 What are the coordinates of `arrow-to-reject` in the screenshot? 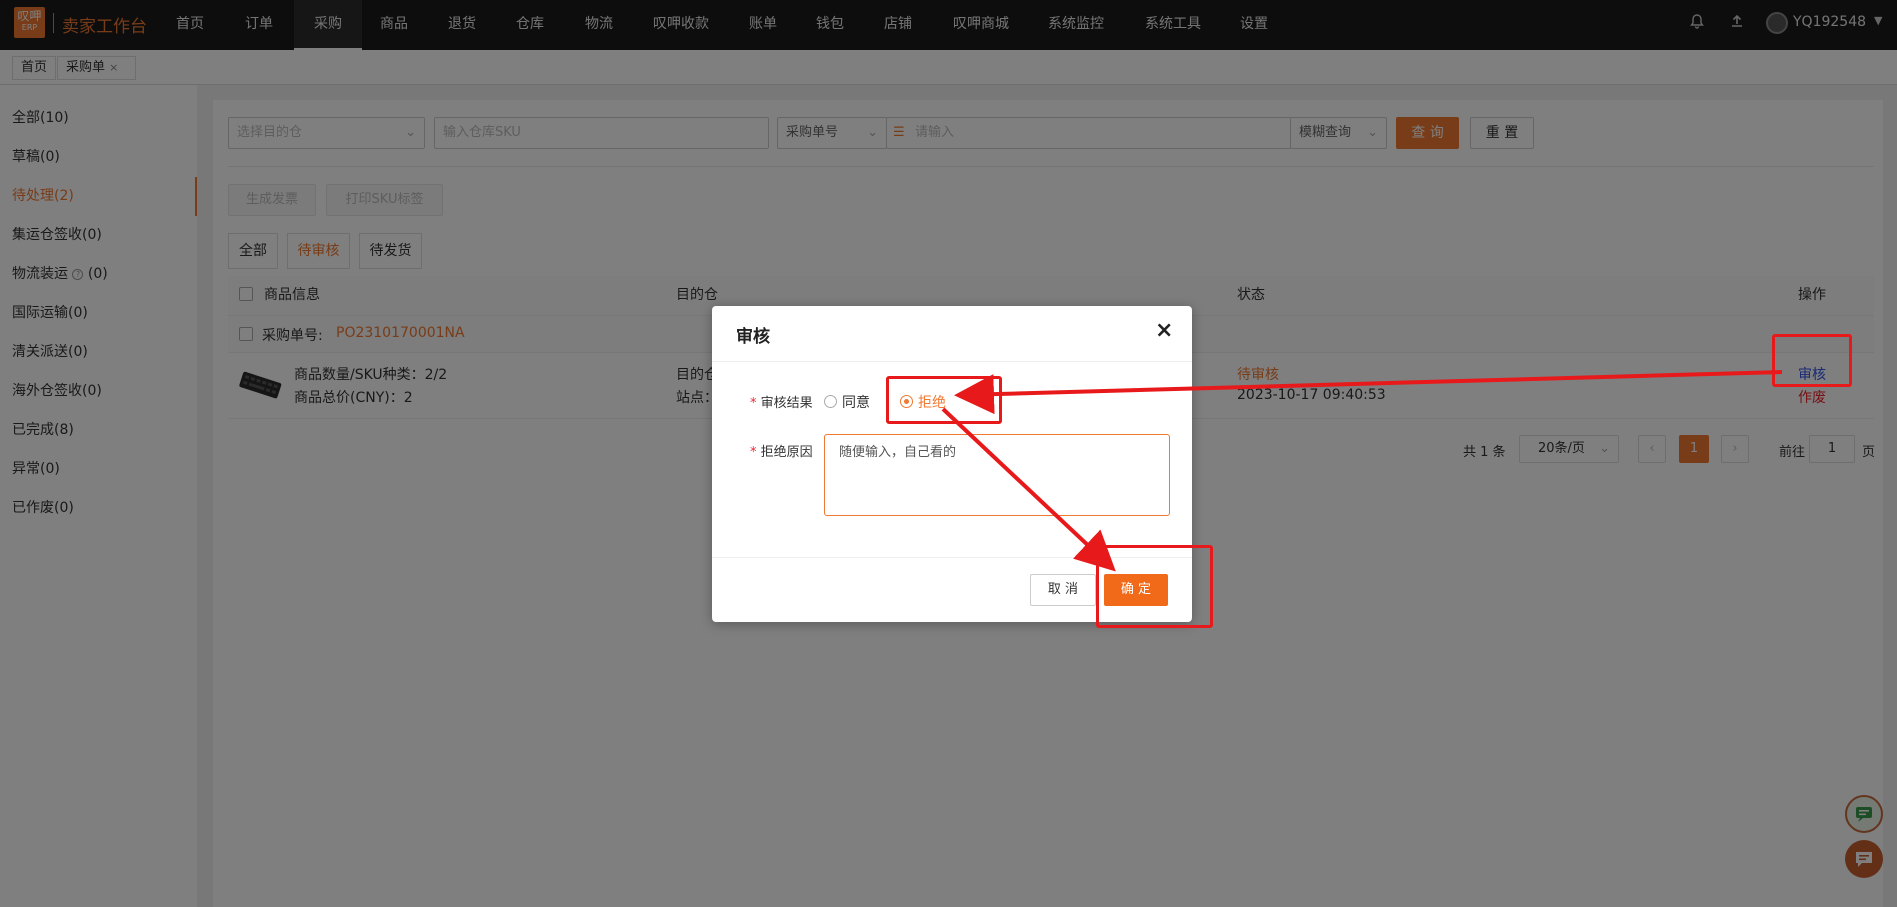 It's located at (1368, 392).